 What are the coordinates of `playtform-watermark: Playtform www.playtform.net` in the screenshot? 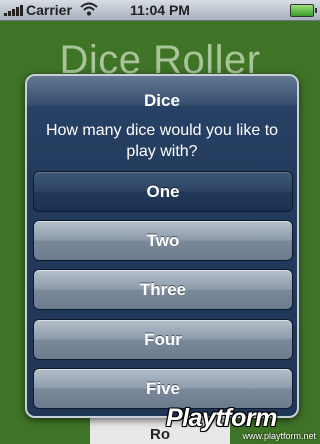 It's located at (243, 423).